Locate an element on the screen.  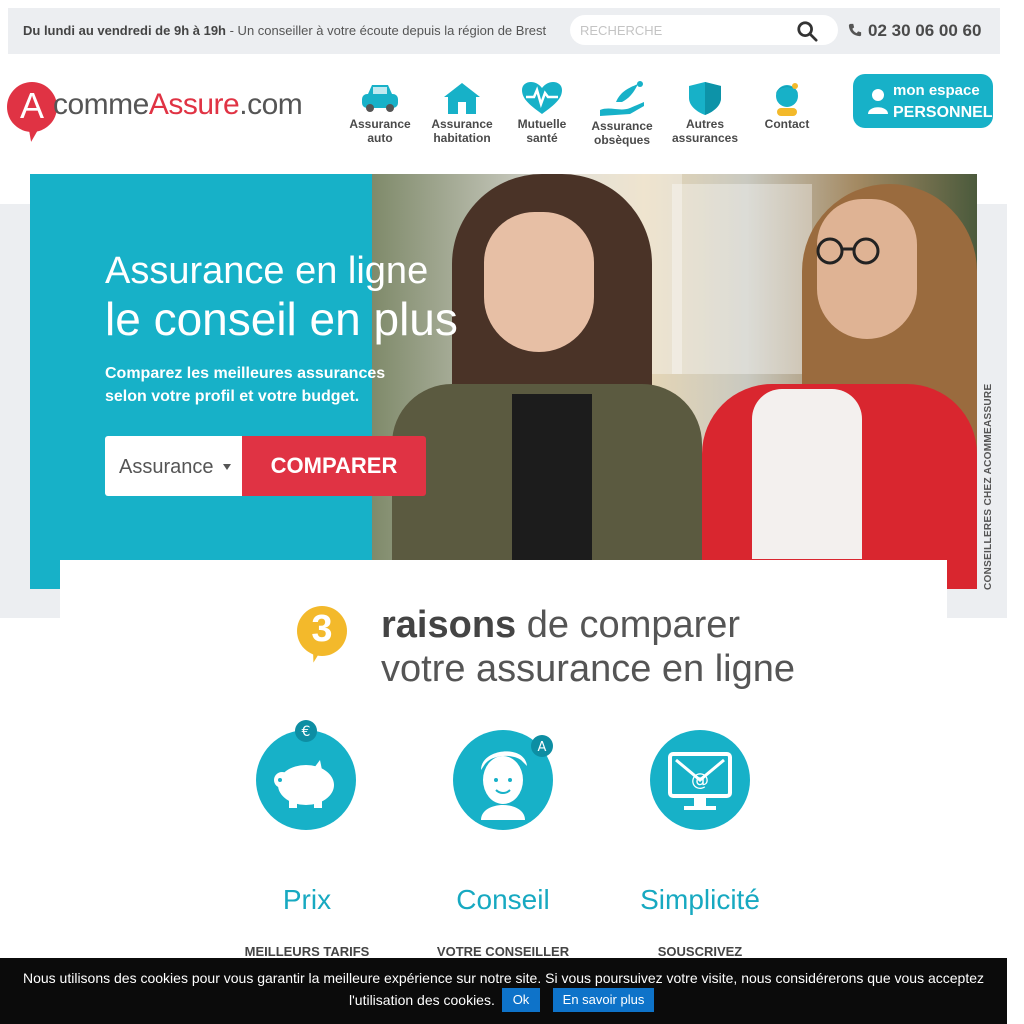
reason-caption-simplicite: SOUSCRIVEZ is located at coordinates (700, 951).